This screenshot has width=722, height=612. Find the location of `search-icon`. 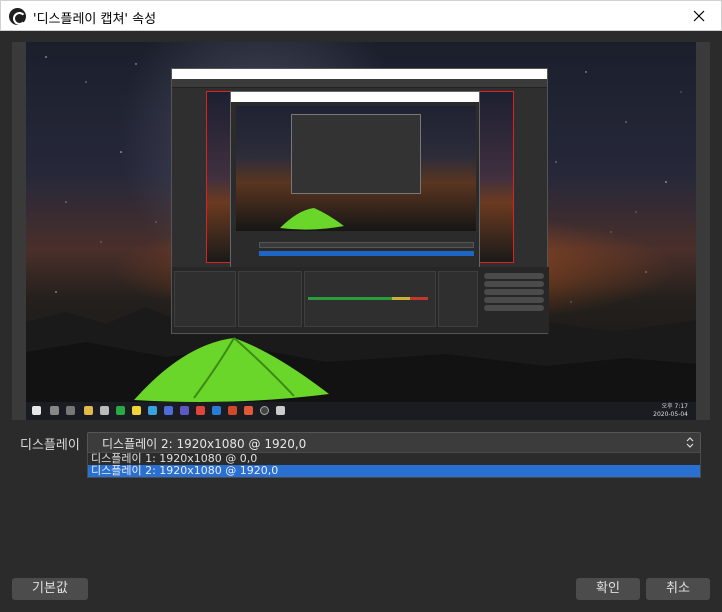

search-icon is located at coordinates (54, 410).